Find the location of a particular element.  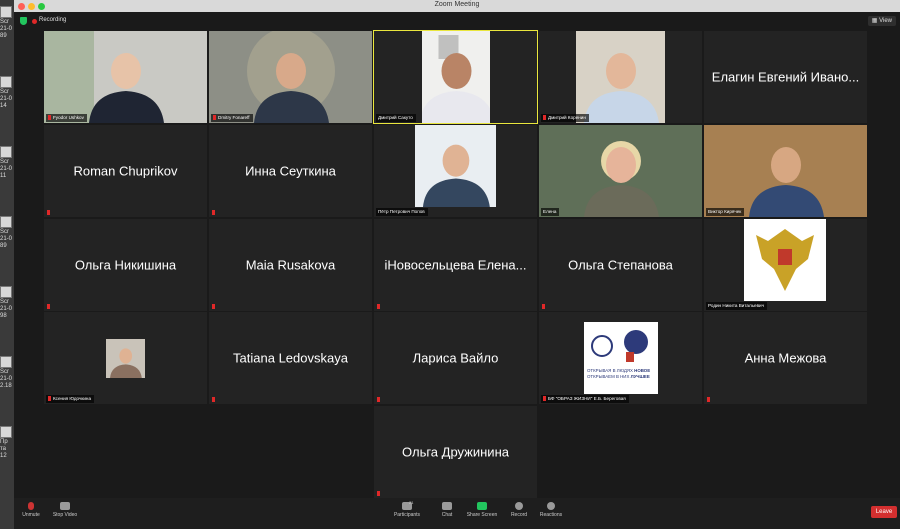

poster-line2: ОТКРЫВАЕМ В НИХ is located at coordinates (608, 376).